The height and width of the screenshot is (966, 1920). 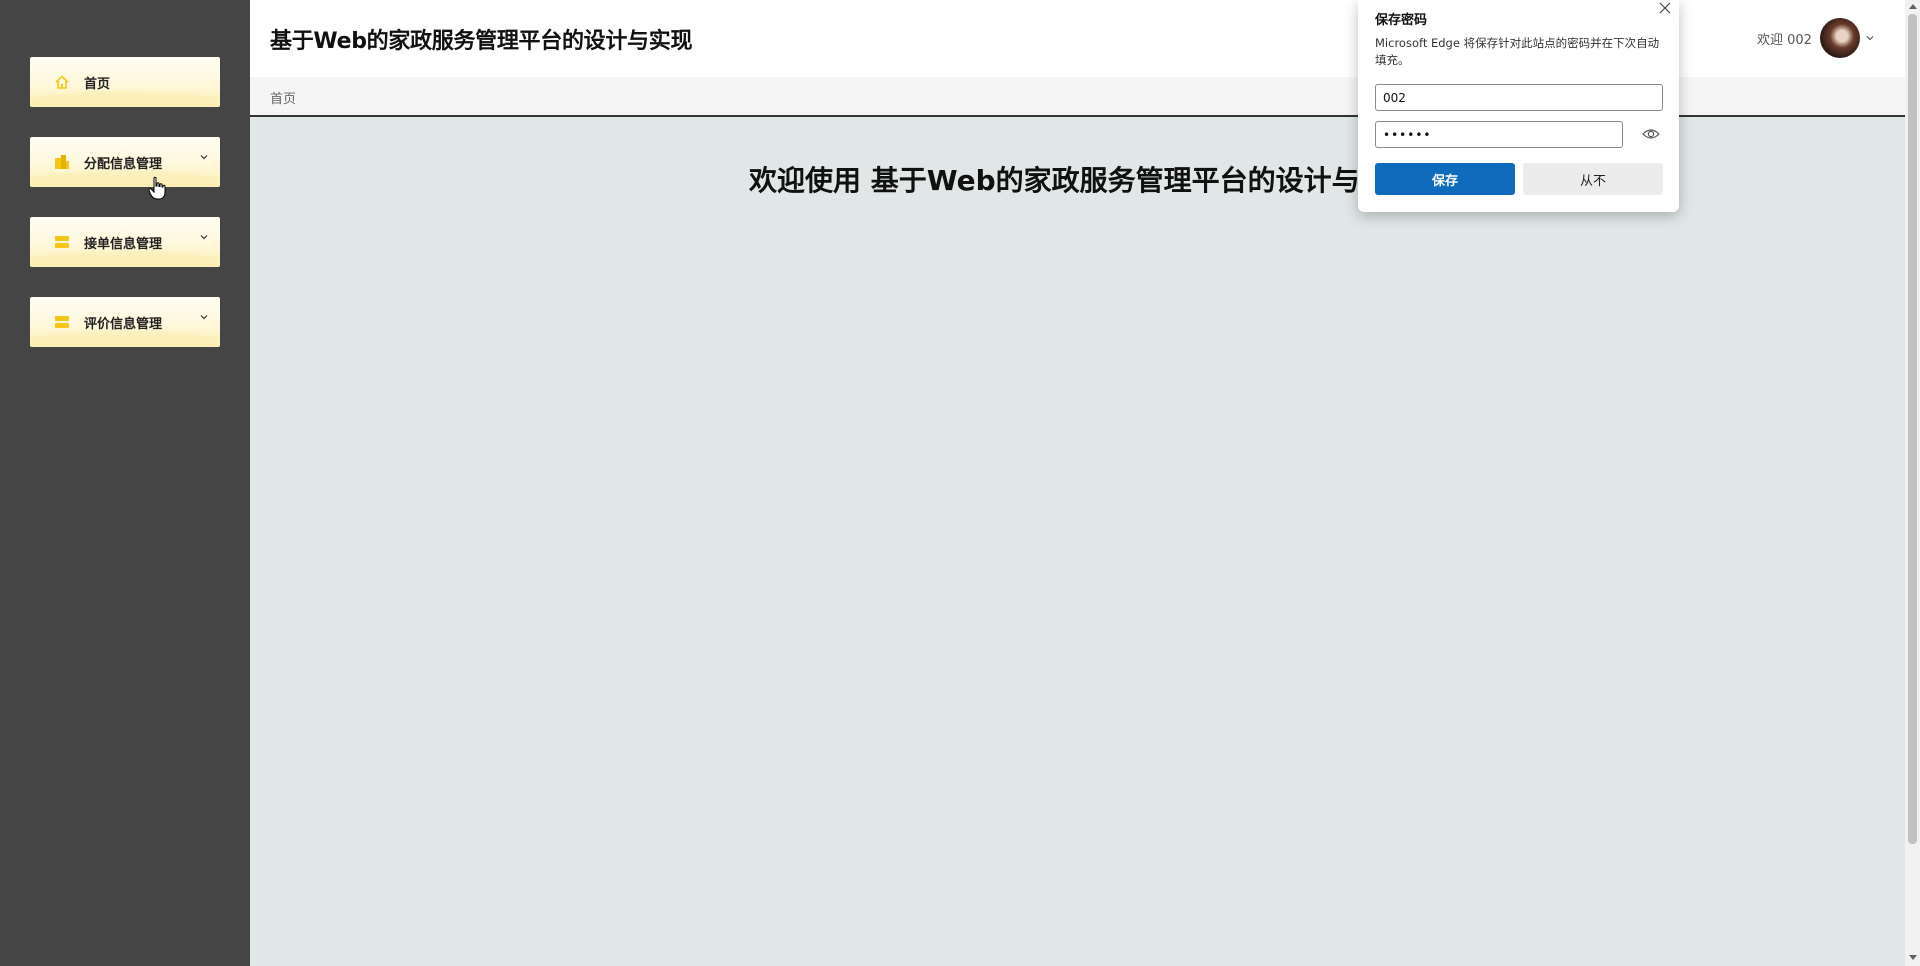 I want to click on scroll-down-icon, so click(x=1913, y=957).